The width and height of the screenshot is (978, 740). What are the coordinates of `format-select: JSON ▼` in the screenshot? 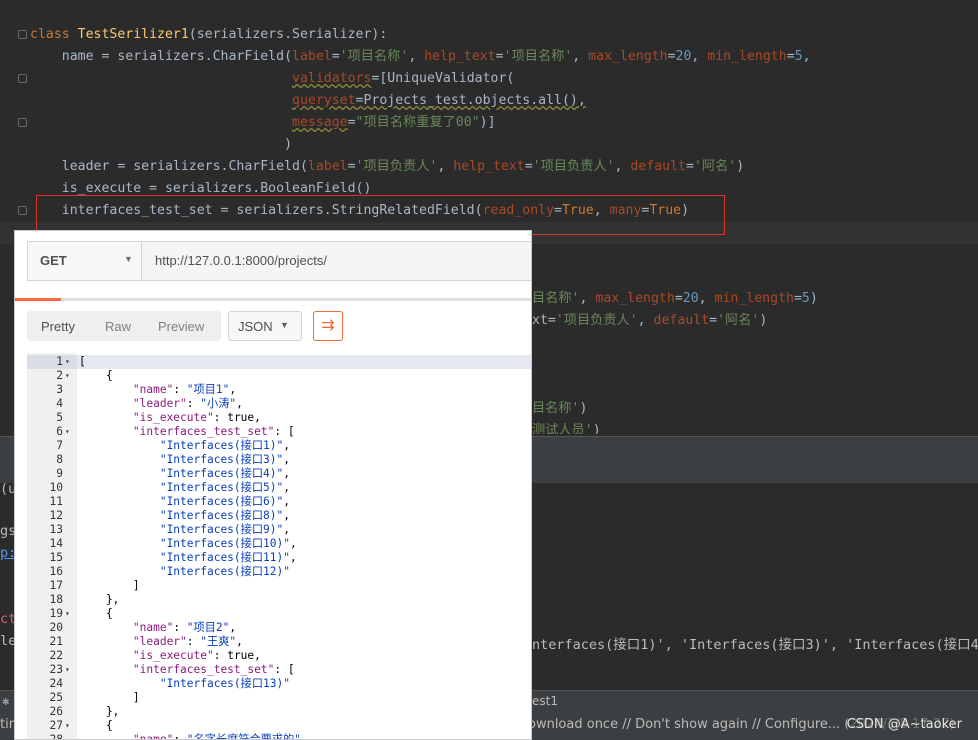 It's located at (265, 326).